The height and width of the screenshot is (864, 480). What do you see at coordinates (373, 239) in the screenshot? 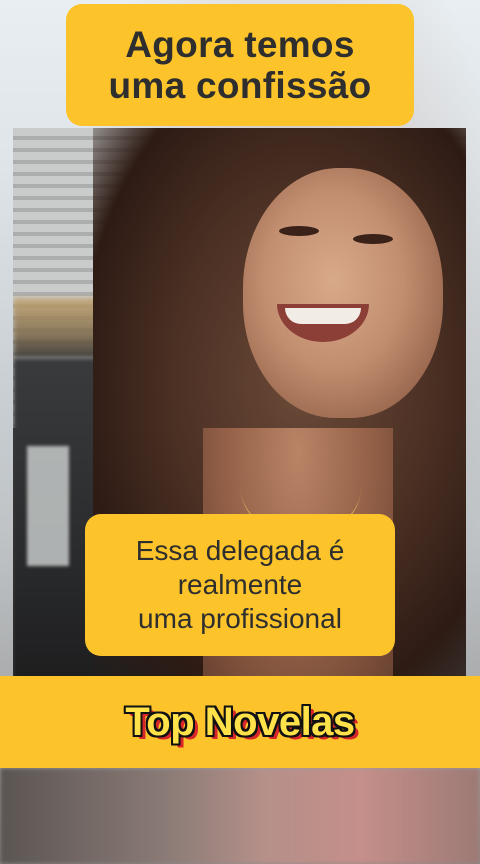
I see `person-eye-right` at bounding box center [373, 239].